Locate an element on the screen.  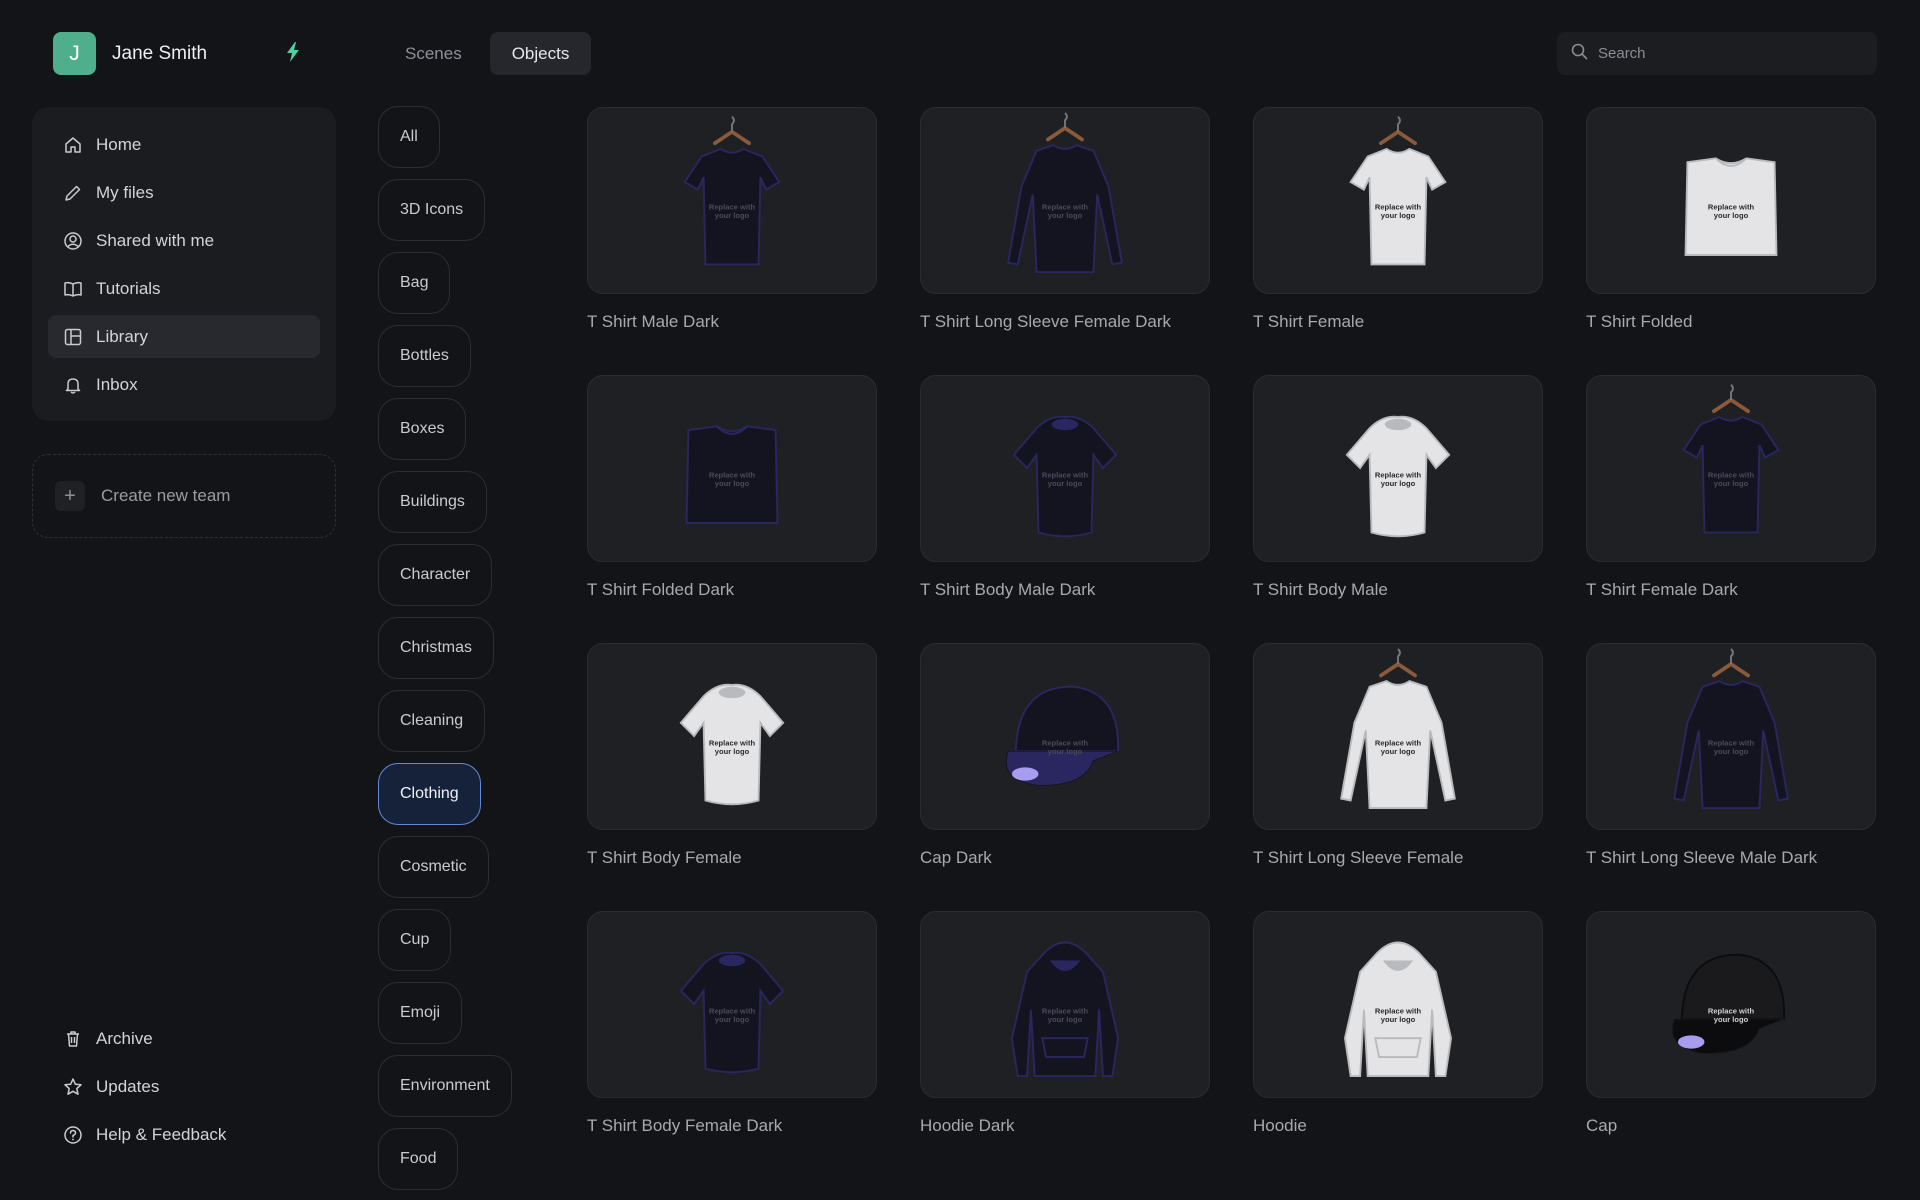
object-card: Replace with your logo T Shirt Female Dark is located at coordinates (1731, 487).